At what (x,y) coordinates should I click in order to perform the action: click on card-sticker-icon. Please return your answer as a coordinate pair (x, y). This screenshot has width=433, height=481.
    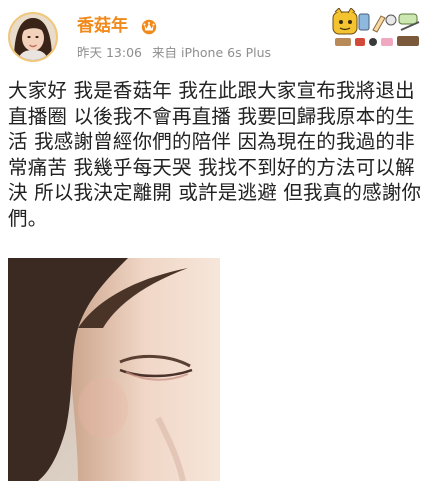
    Looking at the image, I should click on (377, 29).